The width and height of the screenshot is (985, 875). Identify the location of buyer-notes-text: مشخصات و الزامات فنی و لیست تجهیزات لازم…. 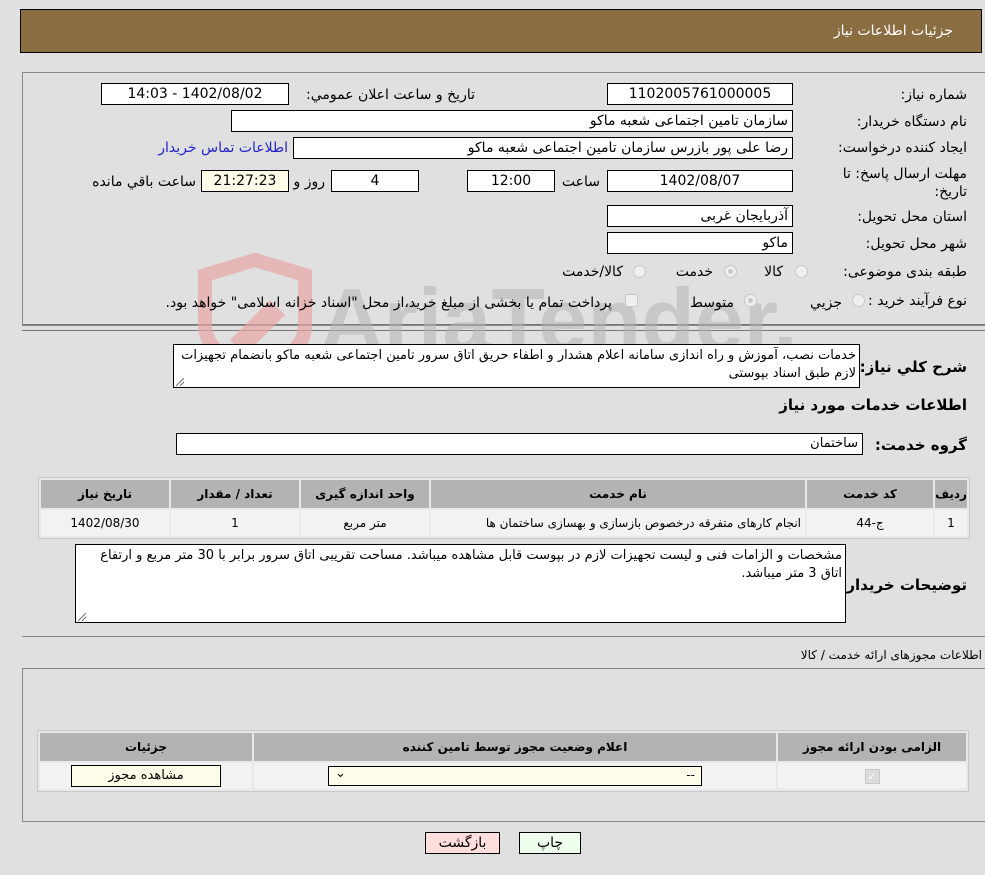
(471, 564).